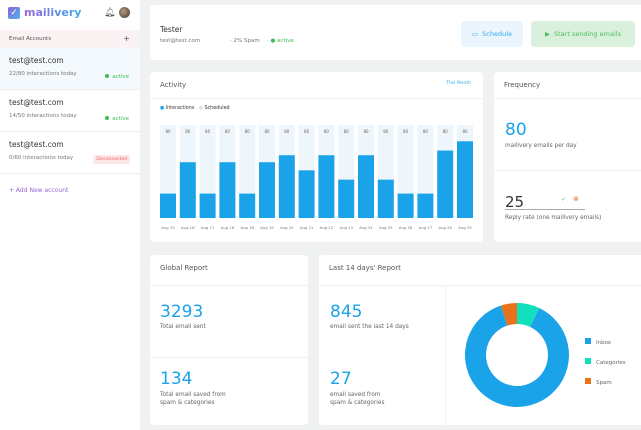  Describe the element at coordinates (587, 34) in the screenshot. I see `start-label: Start sending emails` at that location.